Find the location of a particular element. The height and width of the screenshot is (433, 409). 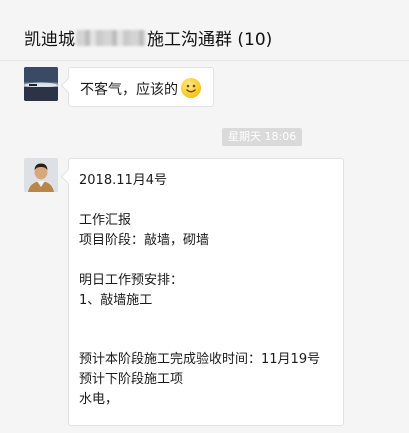

report-line: 水电， is located at coordinates (99, 399).